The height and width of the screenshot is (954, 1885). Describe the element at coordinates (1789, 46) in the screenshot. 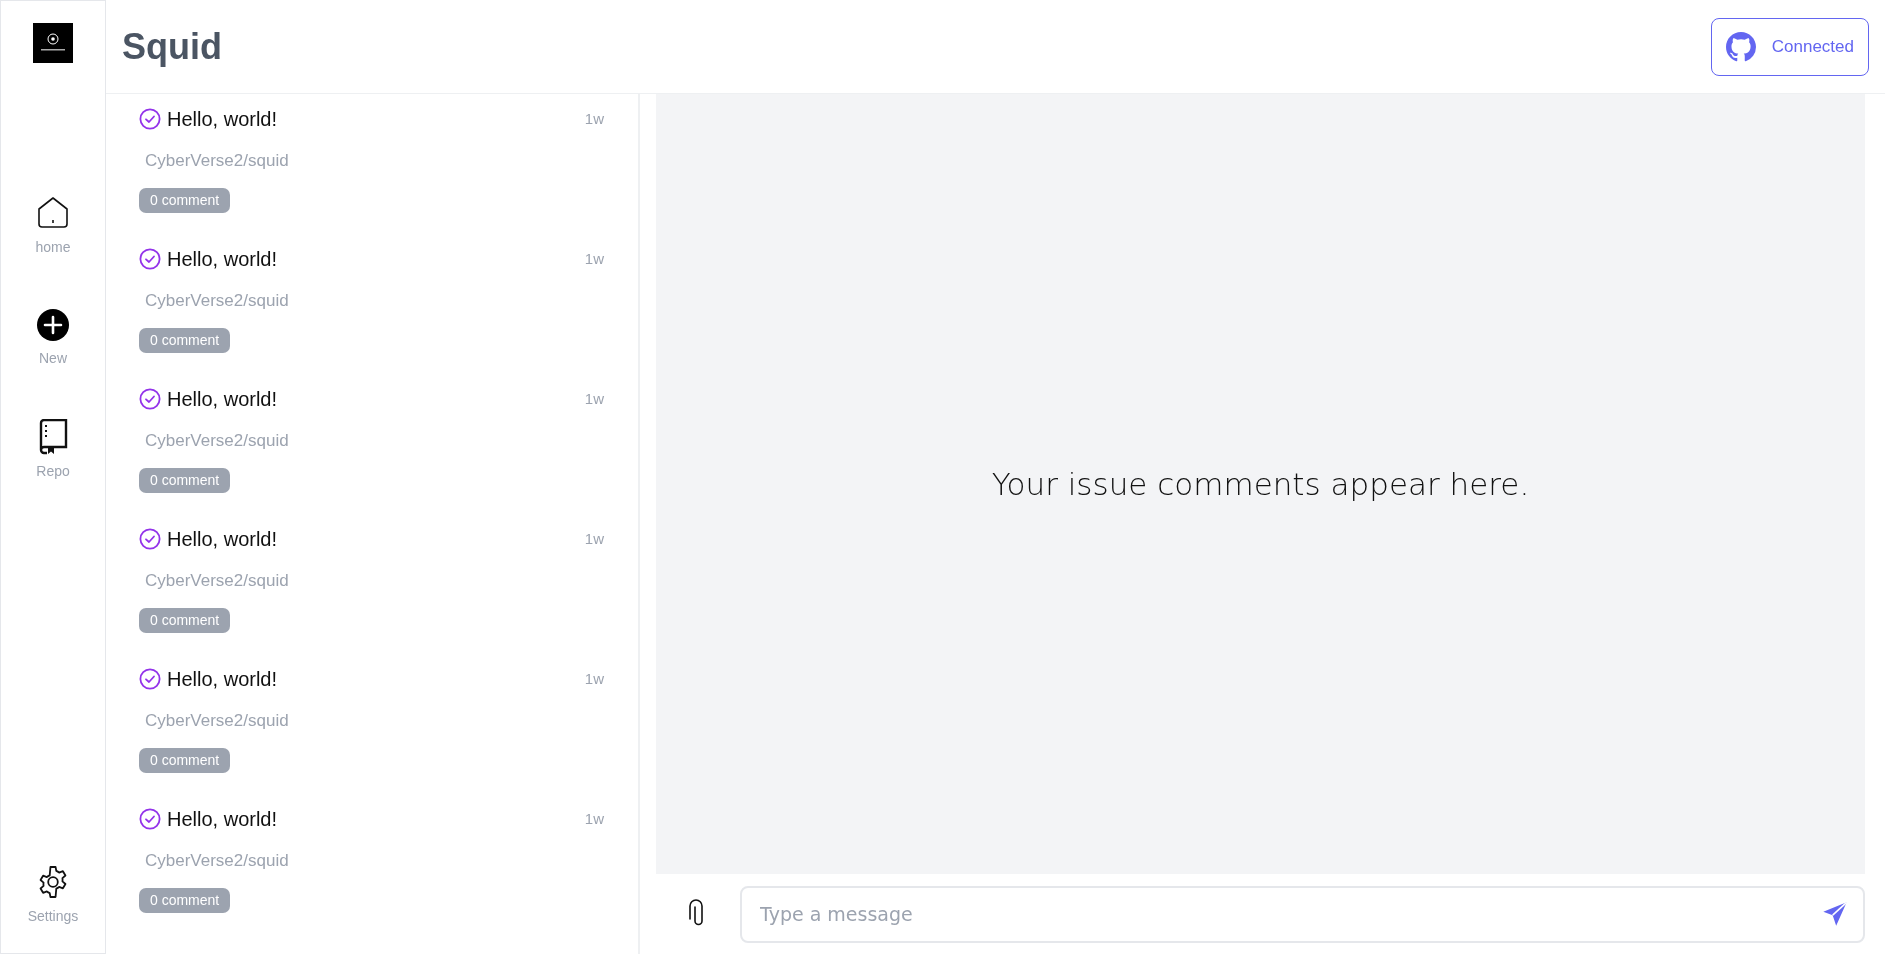

I see `connected-button: Connected` at that location.